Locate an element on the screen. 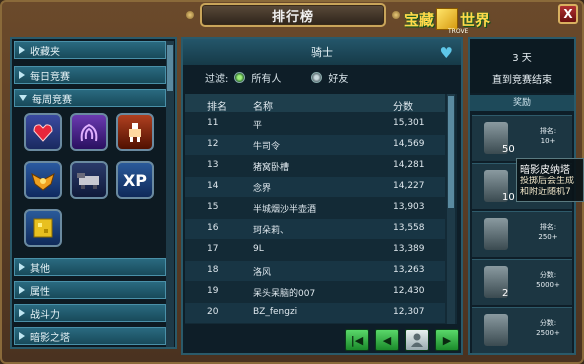 The width and height of the screenshot is (584, 364). row-score: 12,307 is located at coordinates (409, 312).